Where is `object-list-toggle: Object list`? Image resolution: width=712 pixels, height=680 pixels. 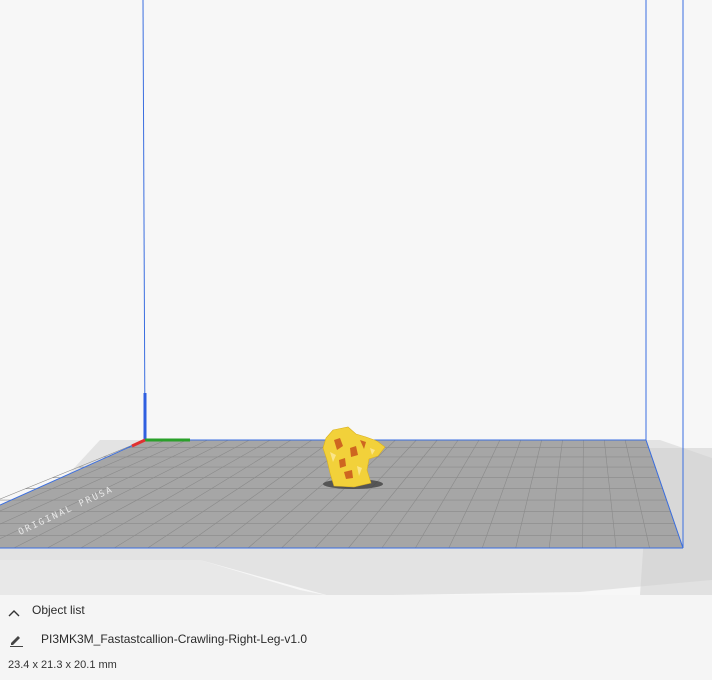 object-list-toggle: Object list is located at coordinates (46, 610).